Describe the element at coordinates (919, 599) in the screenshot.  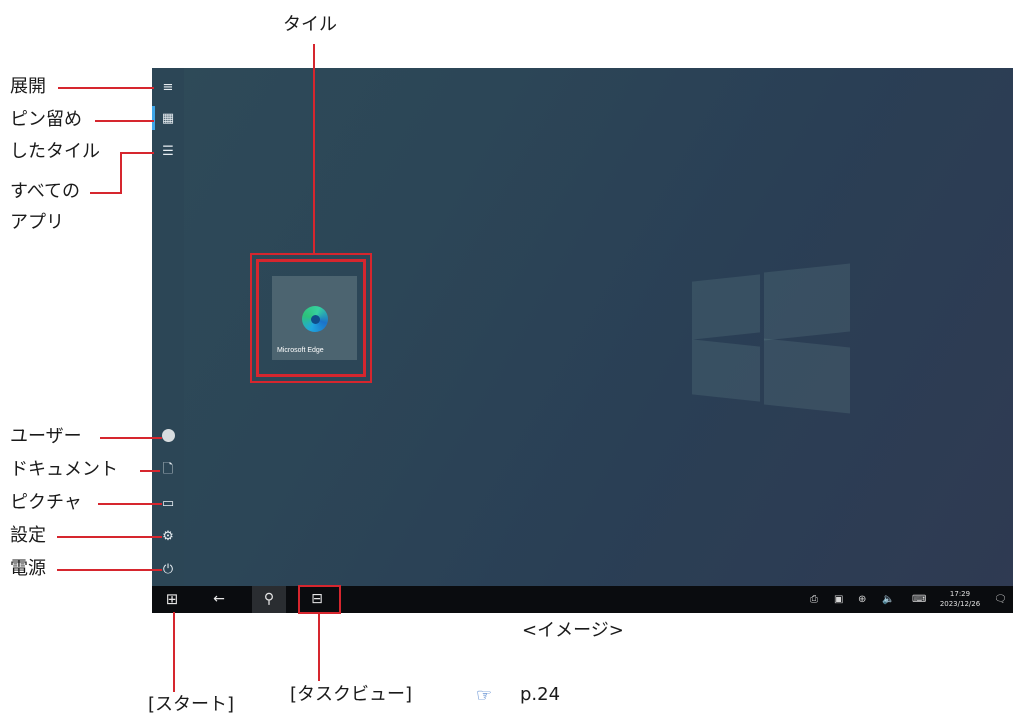
I see `keyboard-icon: ⌨` at that location.